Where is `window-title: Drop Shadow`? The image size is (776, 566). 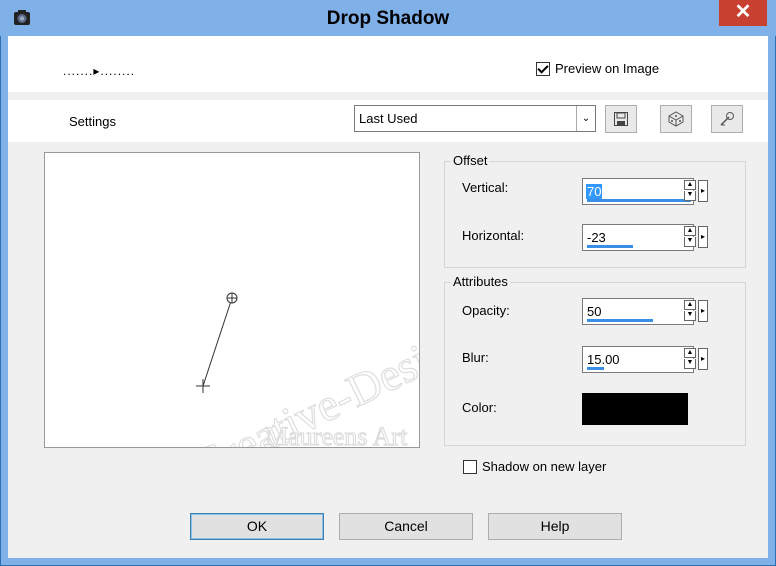
window-title: Drop Shadow is located at coordinates (388, 18).